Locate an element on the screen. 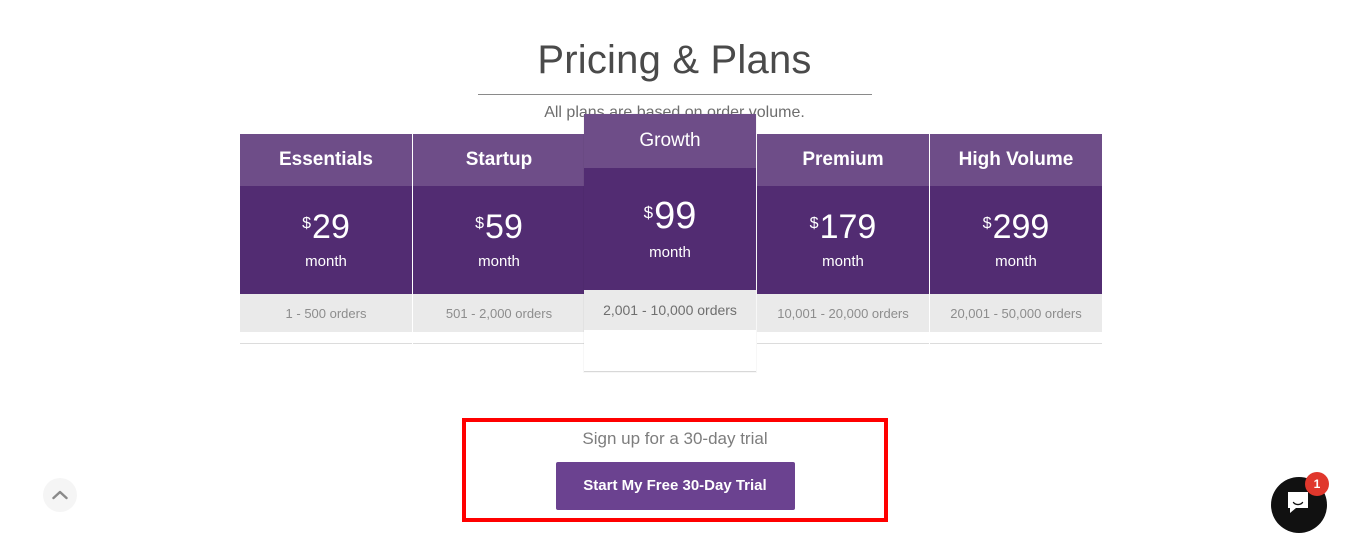  plan-order-range: 2,001 - 10,000 orders is located at coordinates (670, 310).